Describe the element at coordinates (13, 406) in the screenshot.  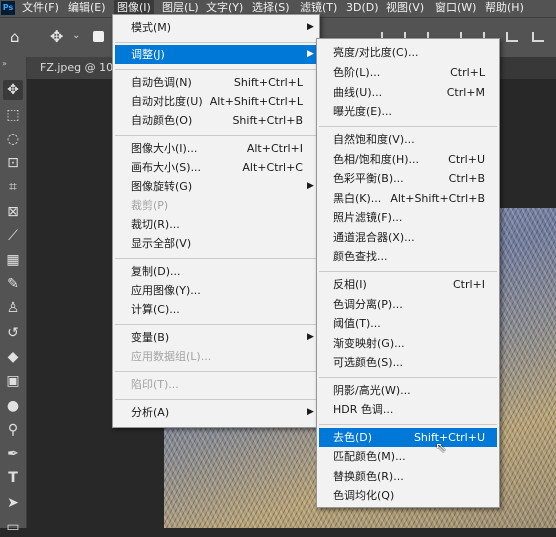
I see `blur-tool-icon: ●` at that location.